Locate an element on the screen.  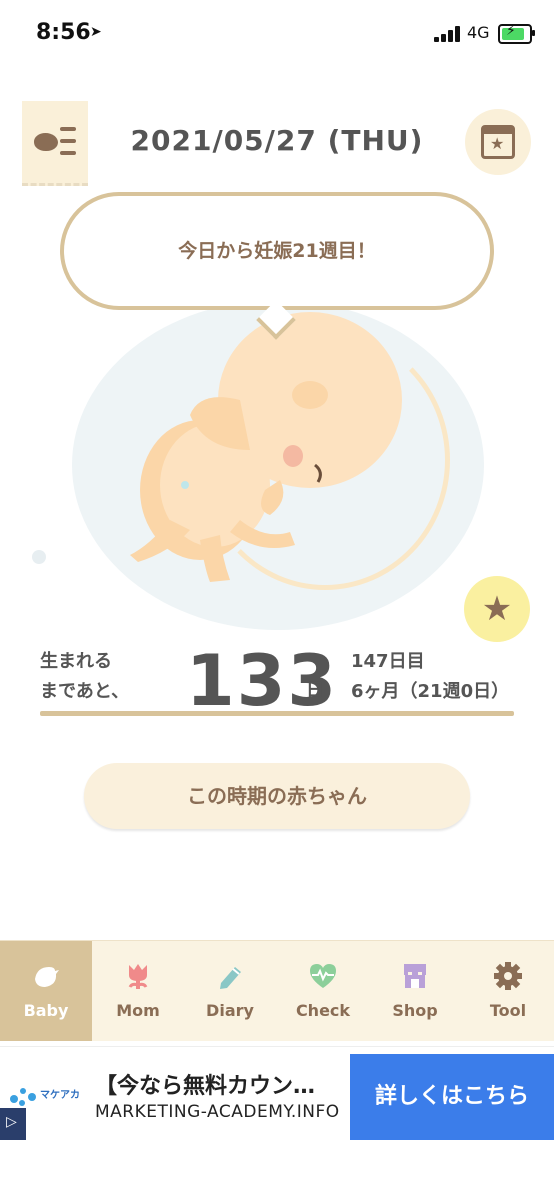
baby-this-period-button: この時期の赤ちゃん is located at coordinates (277, 796).